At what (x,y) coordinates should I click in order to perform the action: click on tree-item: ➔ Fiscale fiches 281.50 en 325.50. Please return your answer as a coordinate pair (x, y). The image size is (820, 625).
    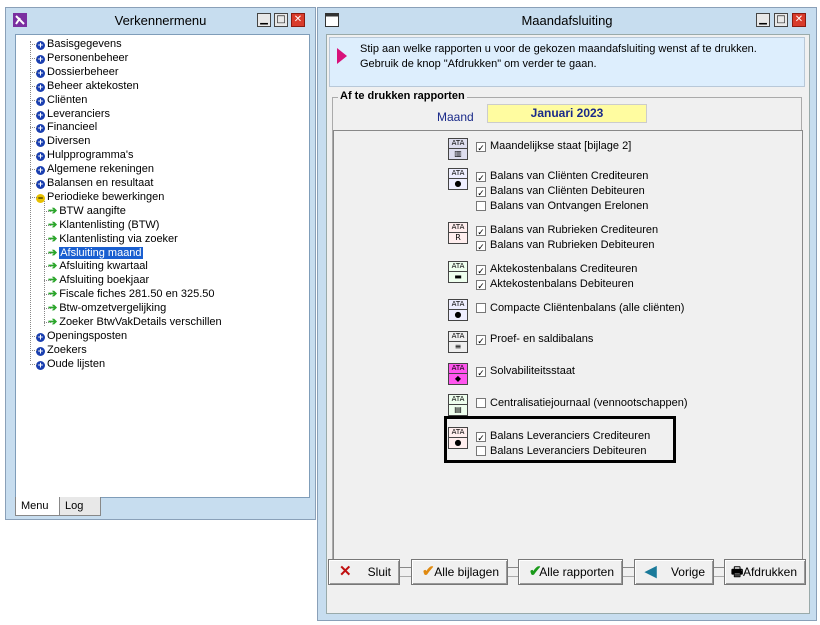
    Looking at the image, I should click on (131, 294).